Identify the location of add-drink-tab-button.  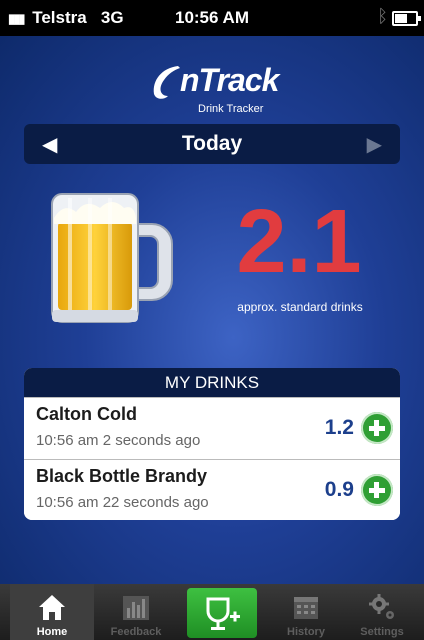
(222, 613).